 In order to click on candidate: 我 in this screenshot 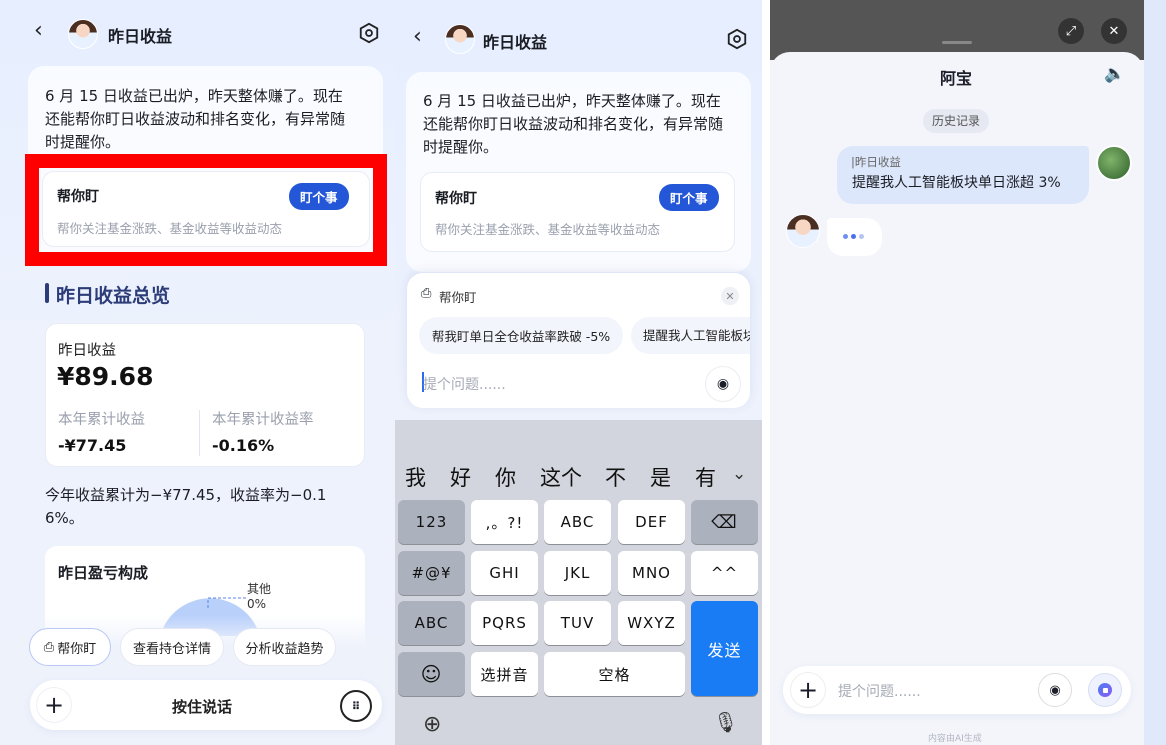, I will do `click(415, 477)`.